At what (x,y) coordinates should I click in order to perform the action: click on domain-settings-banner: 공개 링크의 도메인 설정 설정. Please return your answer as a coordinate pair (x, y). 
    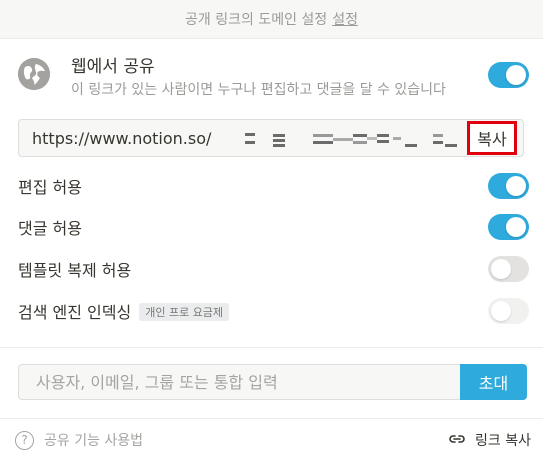
    Looking at the image, I should click on (271, 19).